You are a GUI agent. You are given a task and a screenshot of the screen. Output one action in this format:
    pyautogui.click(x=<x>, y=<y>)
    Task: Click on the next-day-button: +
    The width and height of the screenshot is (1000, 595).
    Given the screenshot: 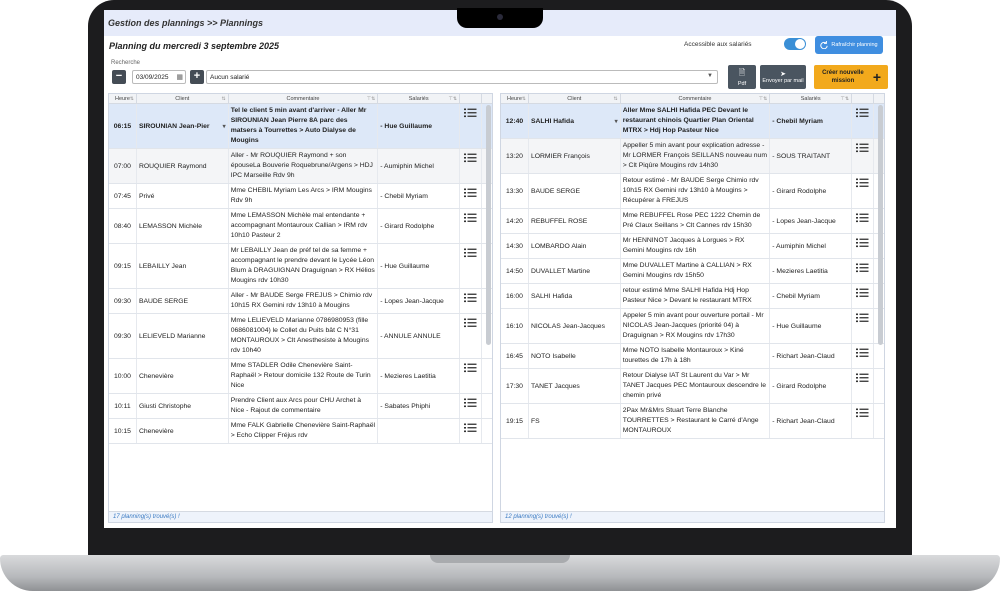 What is the action you would take?
    pyautogui.click(x=197, y=77)
    